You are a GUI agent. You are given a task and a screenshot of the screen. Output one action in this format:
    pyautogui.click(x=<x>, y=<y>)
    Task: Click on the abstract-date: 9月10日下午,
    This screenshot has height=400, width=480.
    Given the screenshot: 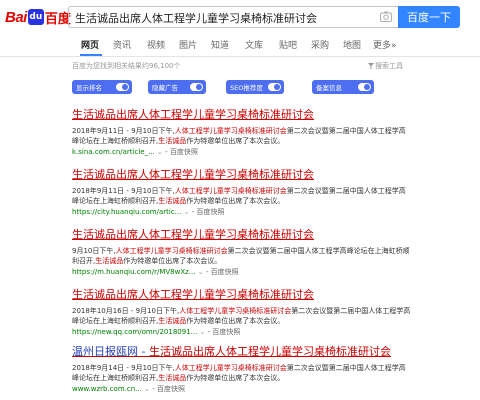 What is the action you would take?
    pyautogui.click(x=94, y=251)
    